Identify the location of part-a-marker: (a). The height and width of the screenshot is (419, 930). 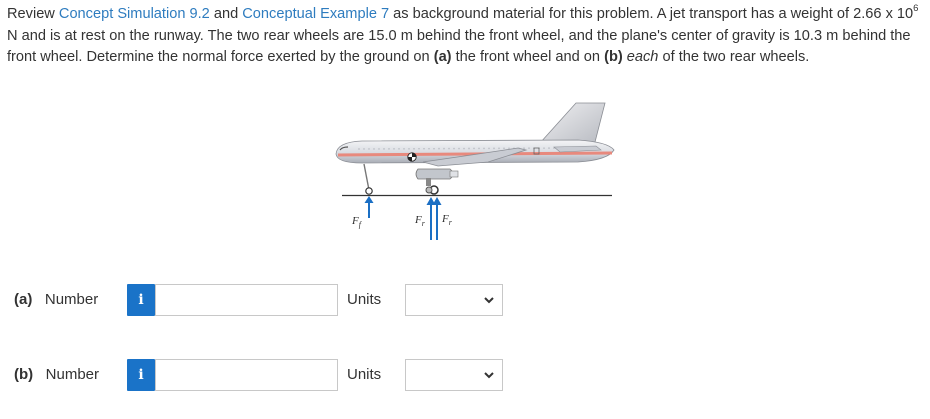
(442, 57).